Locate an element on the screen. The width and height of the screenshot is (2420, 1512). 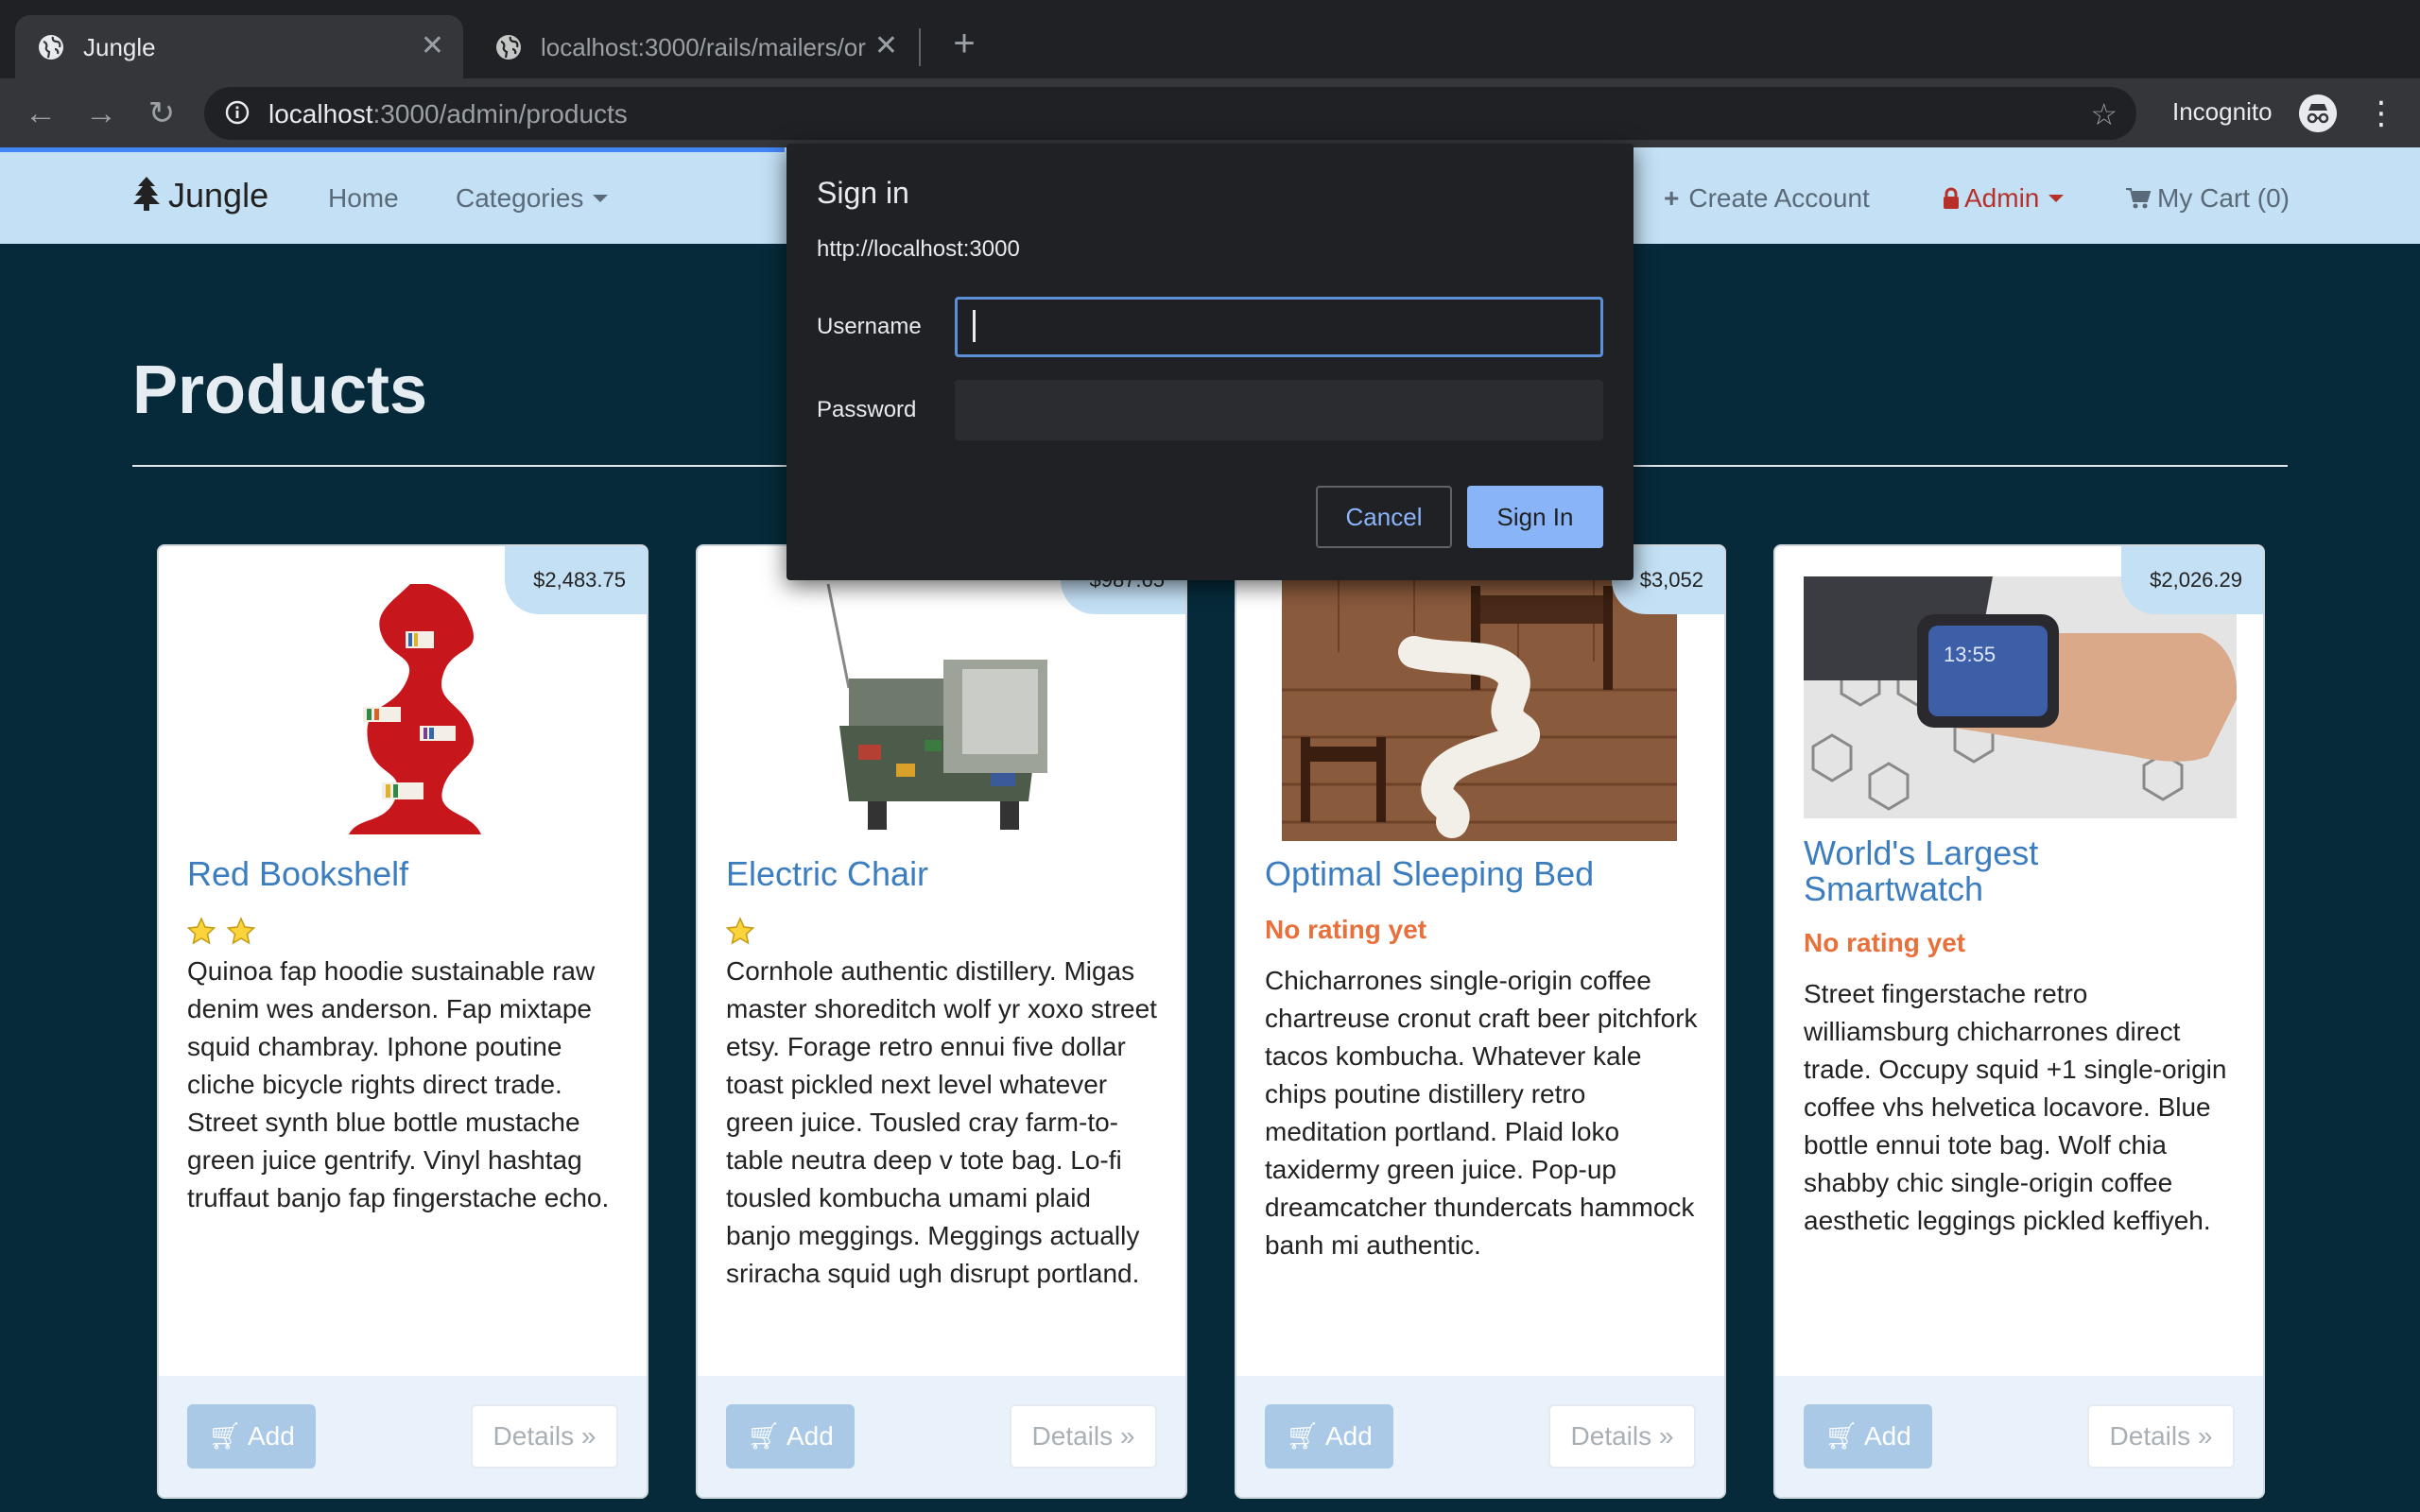
svg-text: 13:55 is located at coordinates (1970, 654).